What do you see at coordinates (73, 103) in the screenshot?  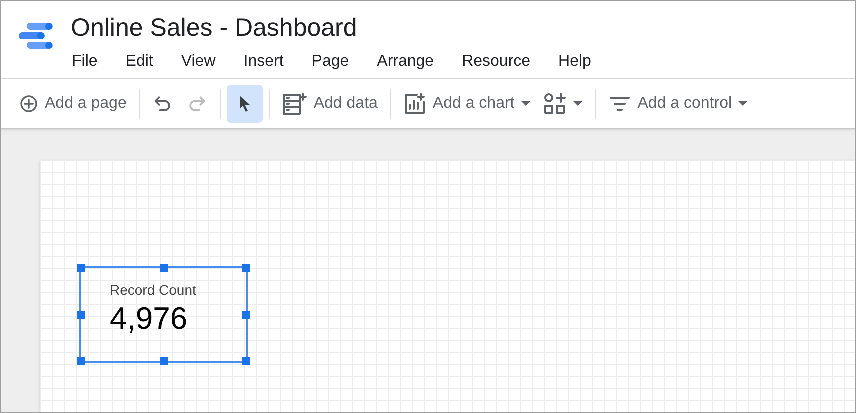 I see `add-page-button: Add a page` at bounding box center [73, 103].